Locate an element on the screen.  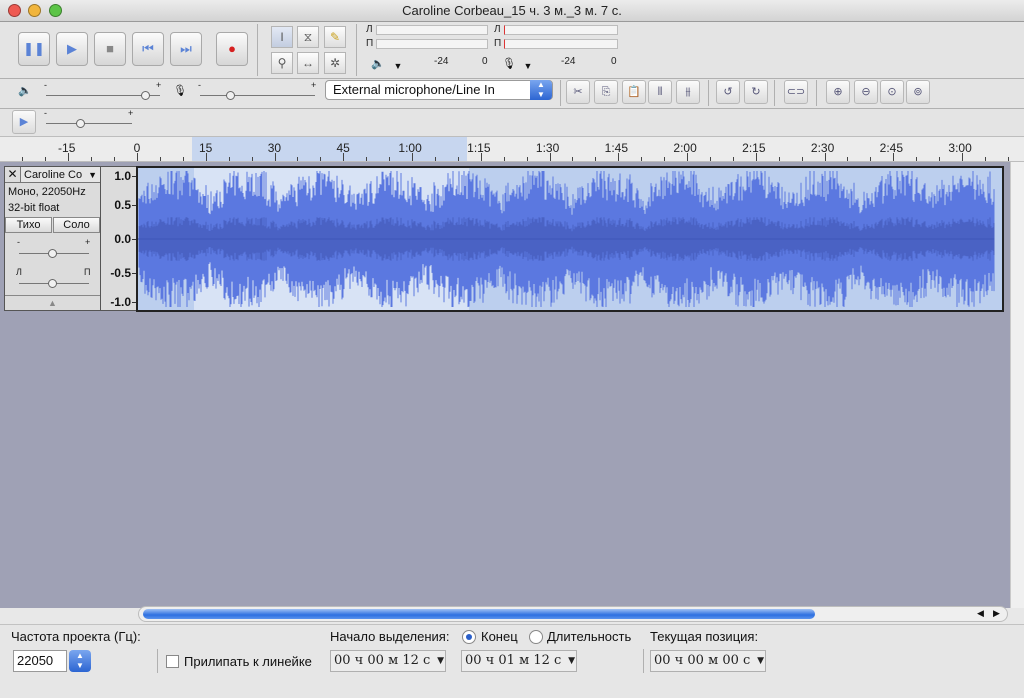
stop-button: ■ is located at coordinates (110, 49).